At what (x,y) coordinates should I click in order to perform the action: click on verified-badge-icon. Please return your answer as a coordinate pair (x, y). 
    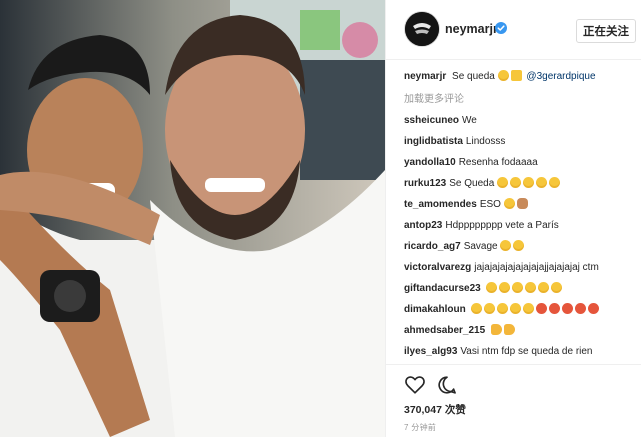
    Looking at the image, I should click on (501, 28).